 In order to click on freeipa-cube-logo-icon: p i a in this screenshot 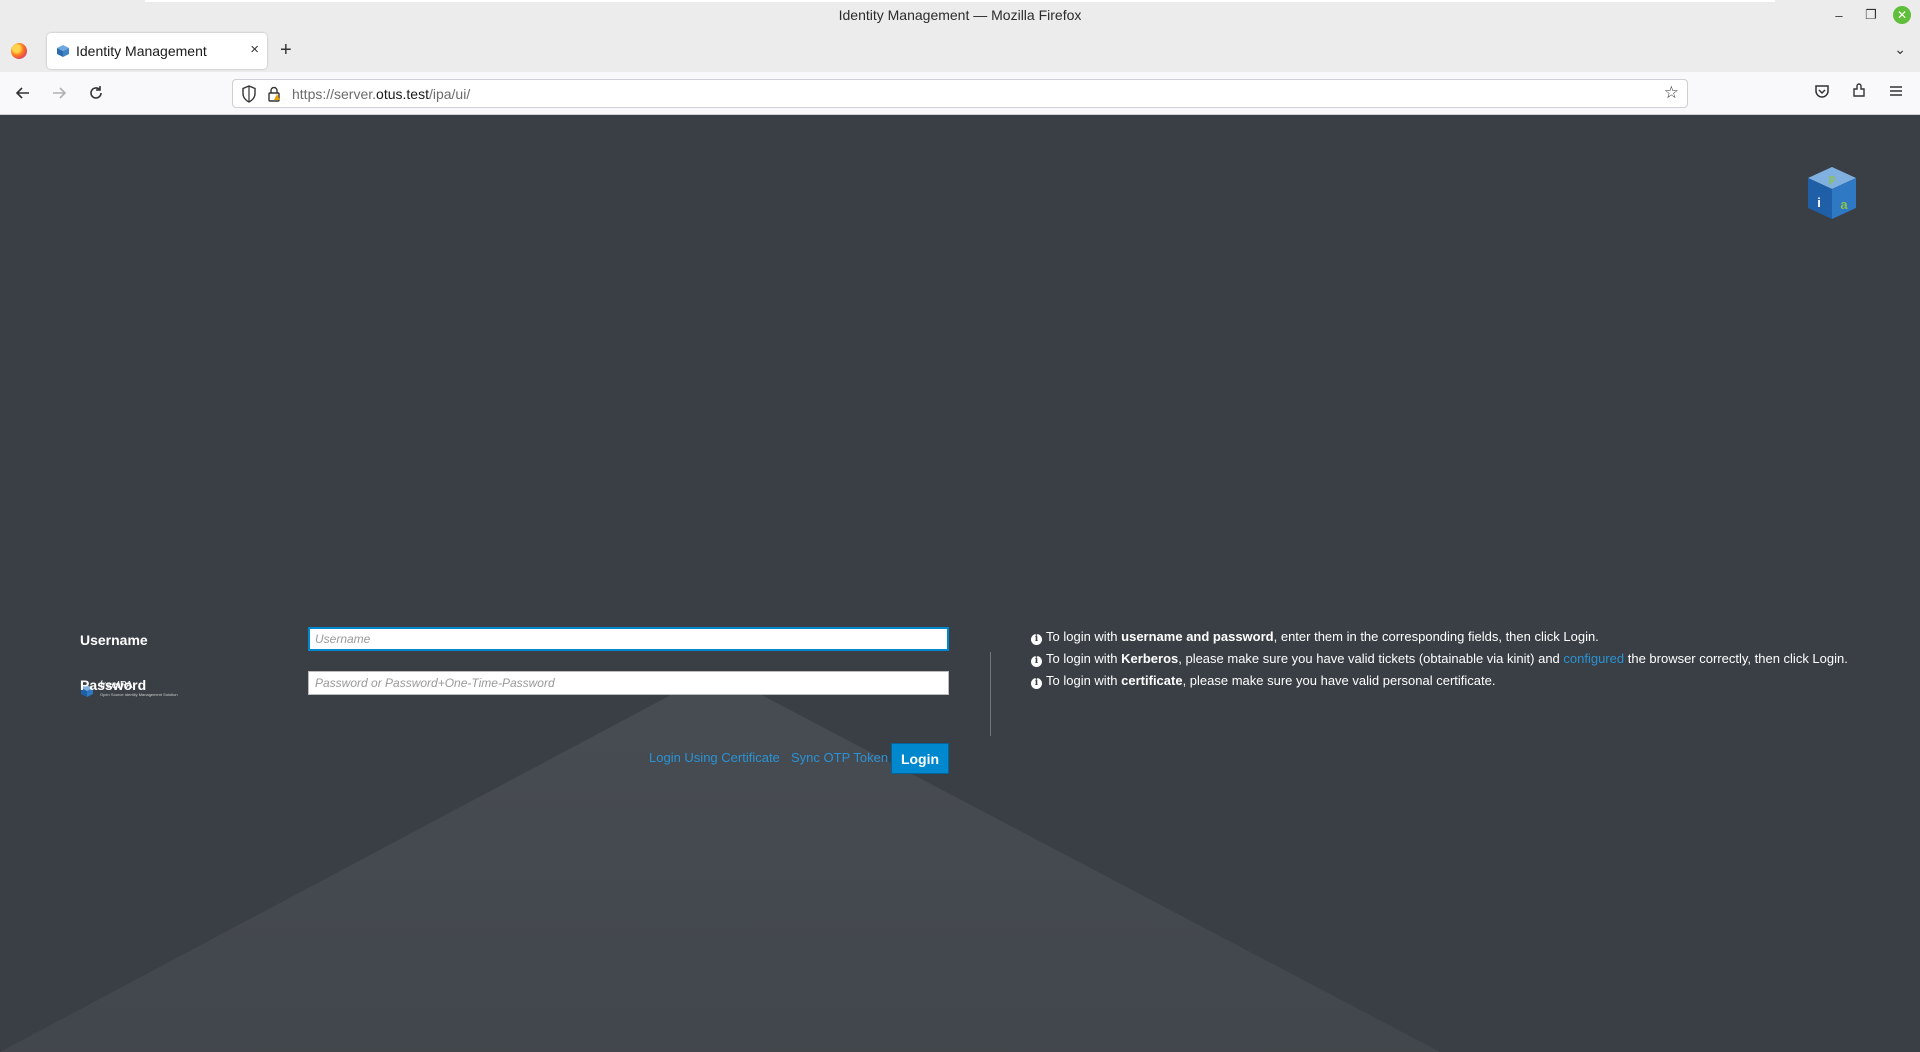, I will do `click(1832, 193)`.